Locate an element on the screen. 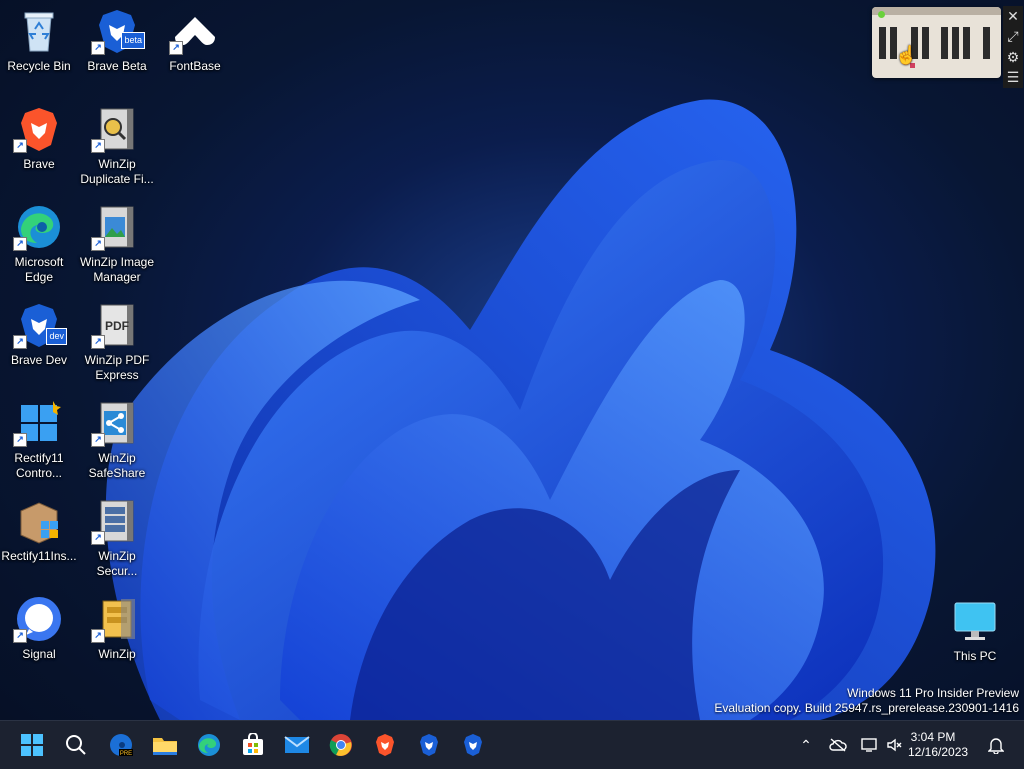 The height and width of the screenshot is (769, 1024). brave-dev-icon is located at coordinates (473, 745).